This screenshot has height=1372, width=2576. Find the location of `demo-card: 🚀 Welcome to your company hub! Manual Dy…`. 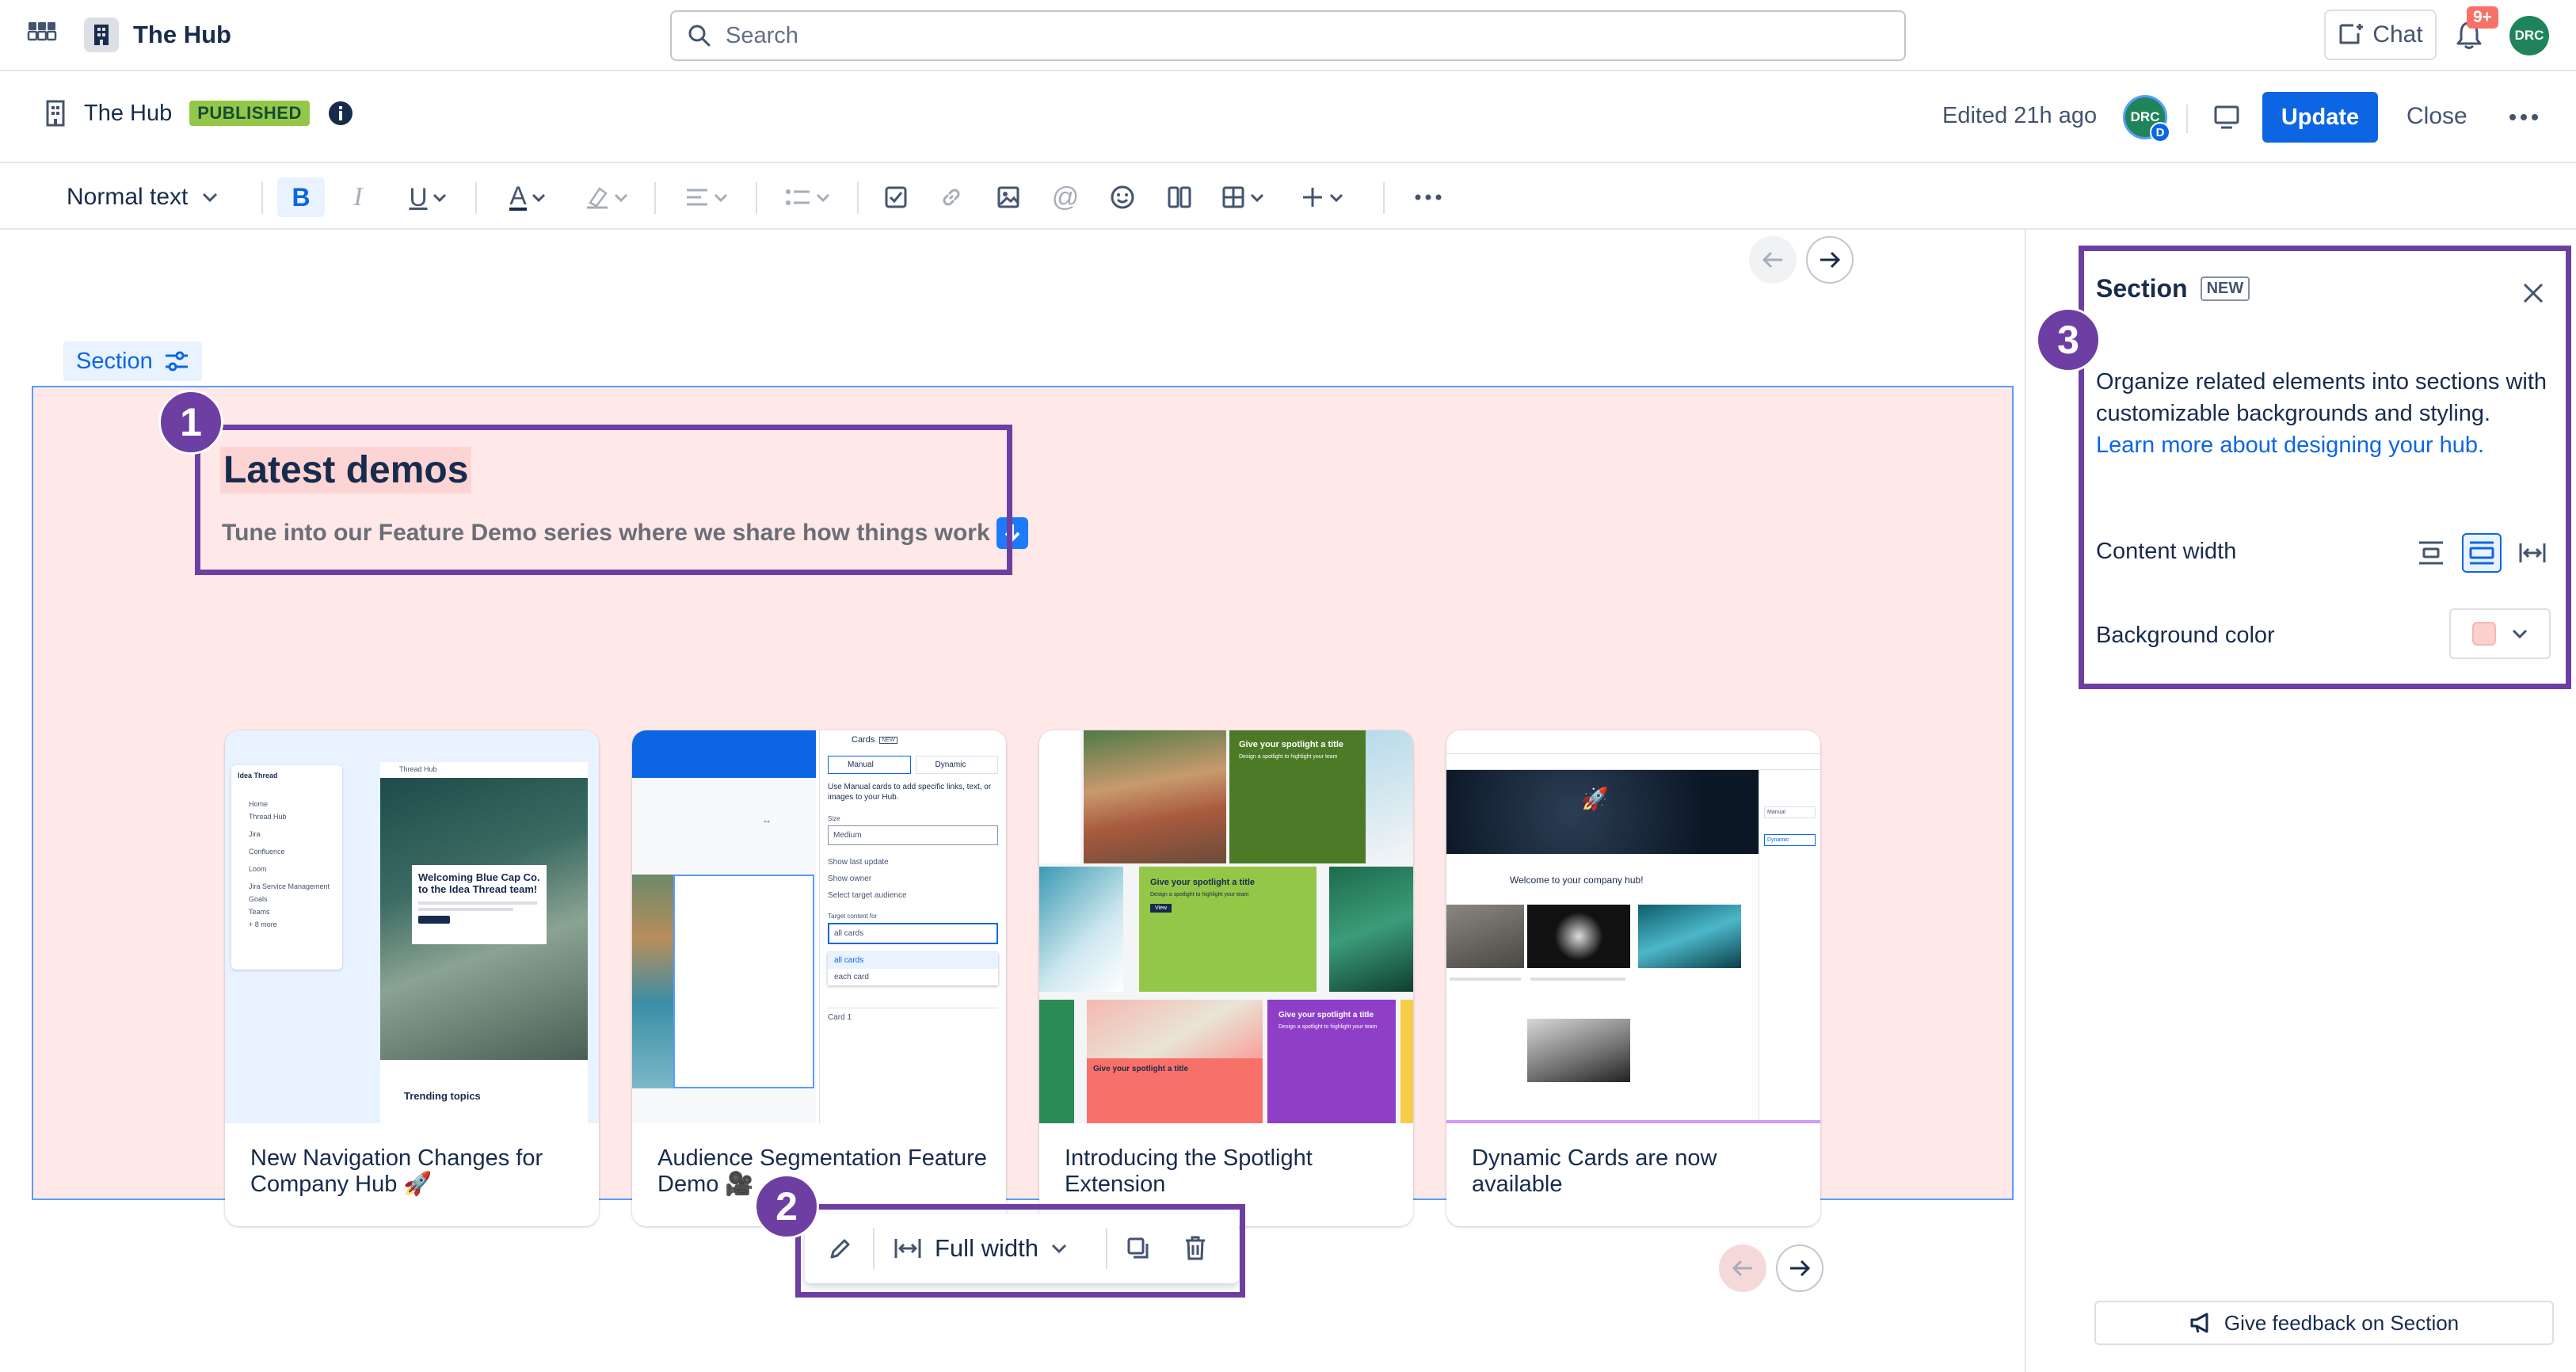

demo-card: 🚀 Welcome to your company hub! Manual Dy… is located at coordinates (1633, 978).